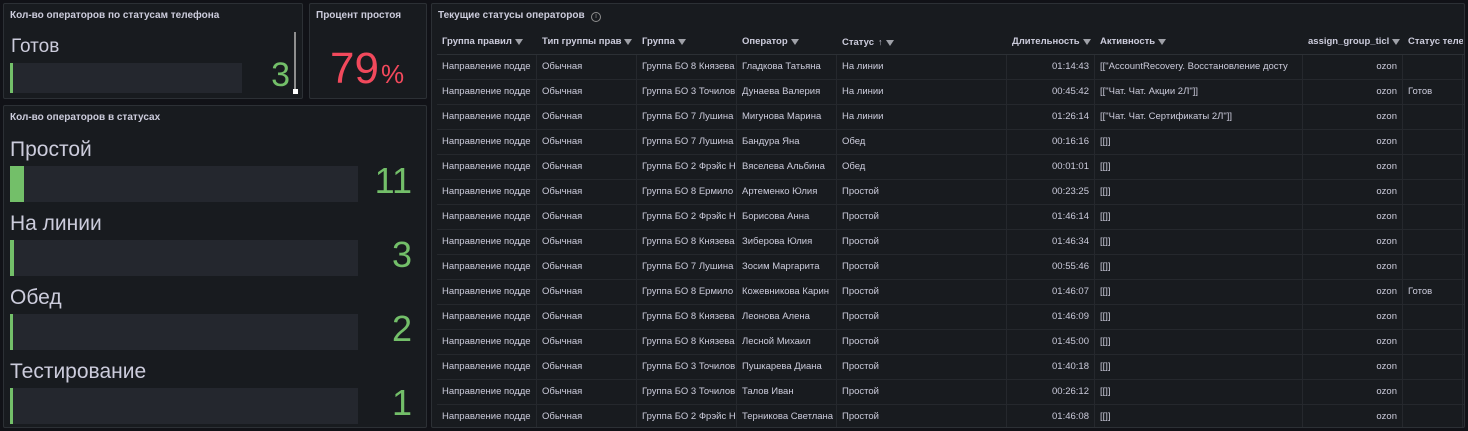  I want to click on table-cell: Бандура Яна, so click(787, 142).